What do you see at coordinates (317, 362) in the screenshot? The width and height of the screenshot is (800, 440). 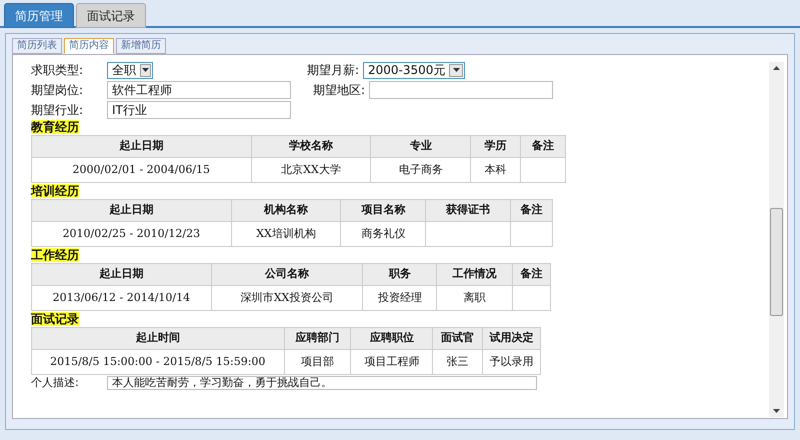 I see `table-cell: 项目部` at bounding box center [317, 362].